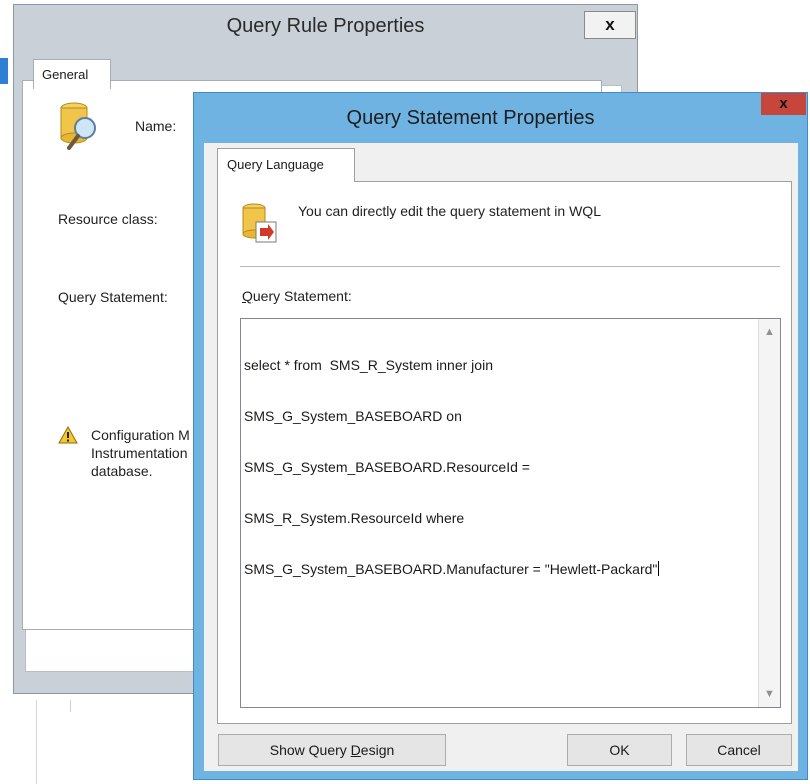 The width and height of the screenshot is (810, 784). What do you see at coordinates (72, 74) in the screenshot?
I see `tab-general: General` at bounding box center [72, 74].